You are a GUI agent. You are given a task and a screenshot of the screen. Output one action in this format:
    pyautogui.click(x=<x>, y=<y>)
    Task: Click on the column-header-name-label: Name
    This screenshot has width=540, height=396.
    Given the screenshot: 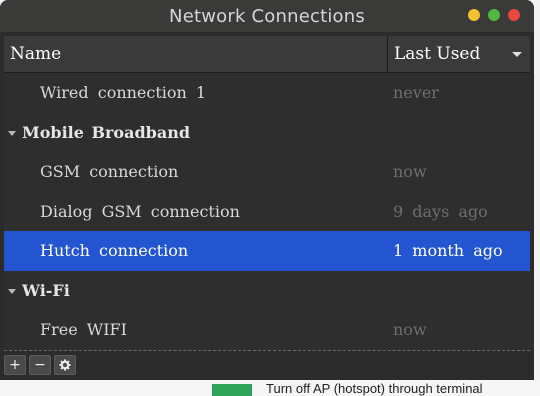 What is the action you would take?
    pyautogui.click(x=36, y=54)
    